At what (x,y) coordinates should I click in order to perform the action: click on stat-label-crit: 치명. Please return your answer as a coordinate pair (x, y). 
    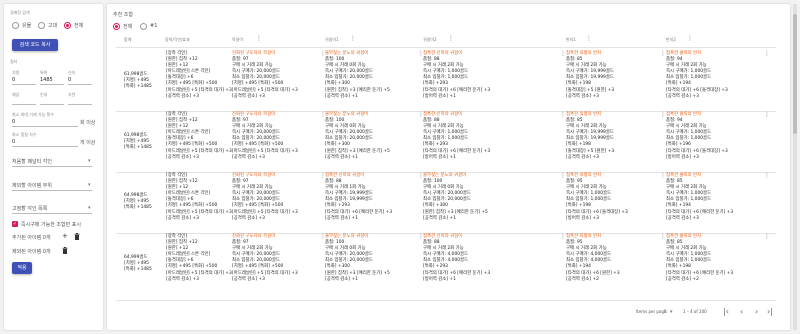
    Looking at the image, I should click on (16, 72).